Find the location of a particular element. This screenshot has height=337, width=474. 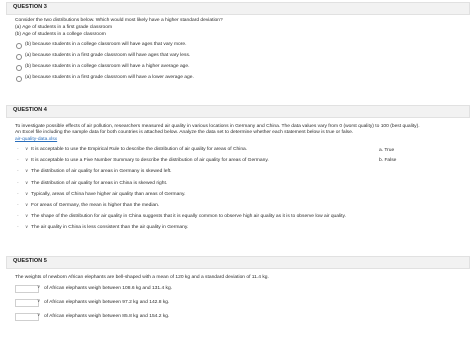

choice-true: a. True is located at coordinates (387, 150).